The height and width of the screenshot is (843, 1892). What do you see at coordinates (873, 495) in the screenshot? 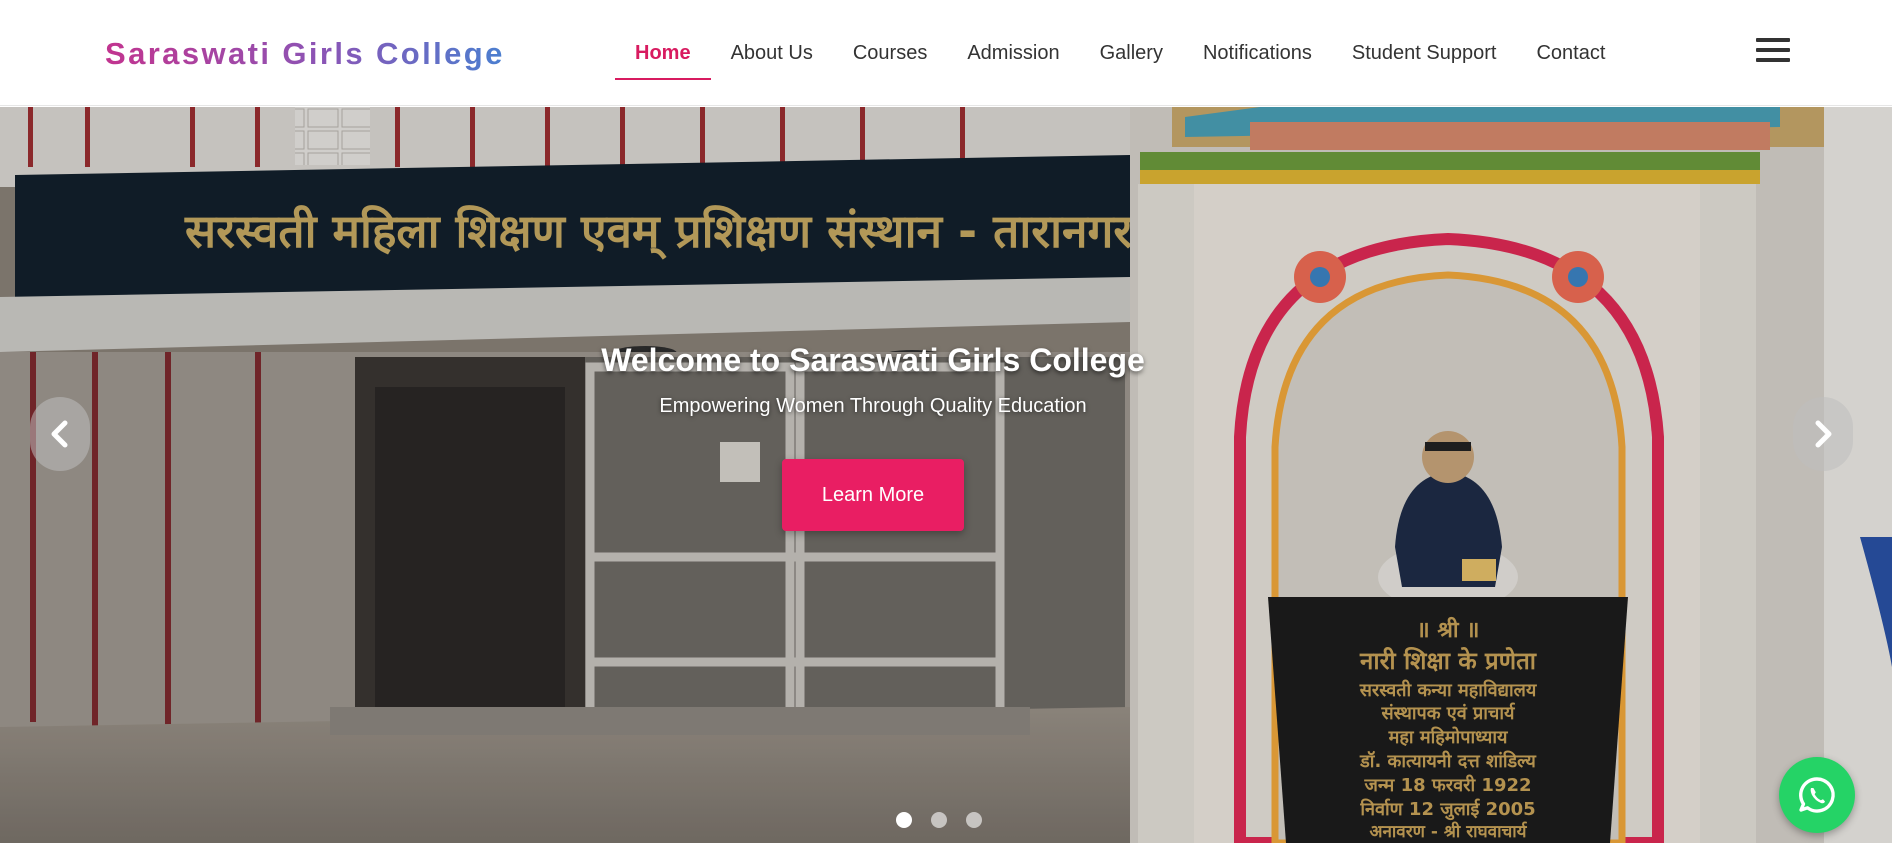
I see `learn-more-button: Learn More` at bounding box center [873, 495].